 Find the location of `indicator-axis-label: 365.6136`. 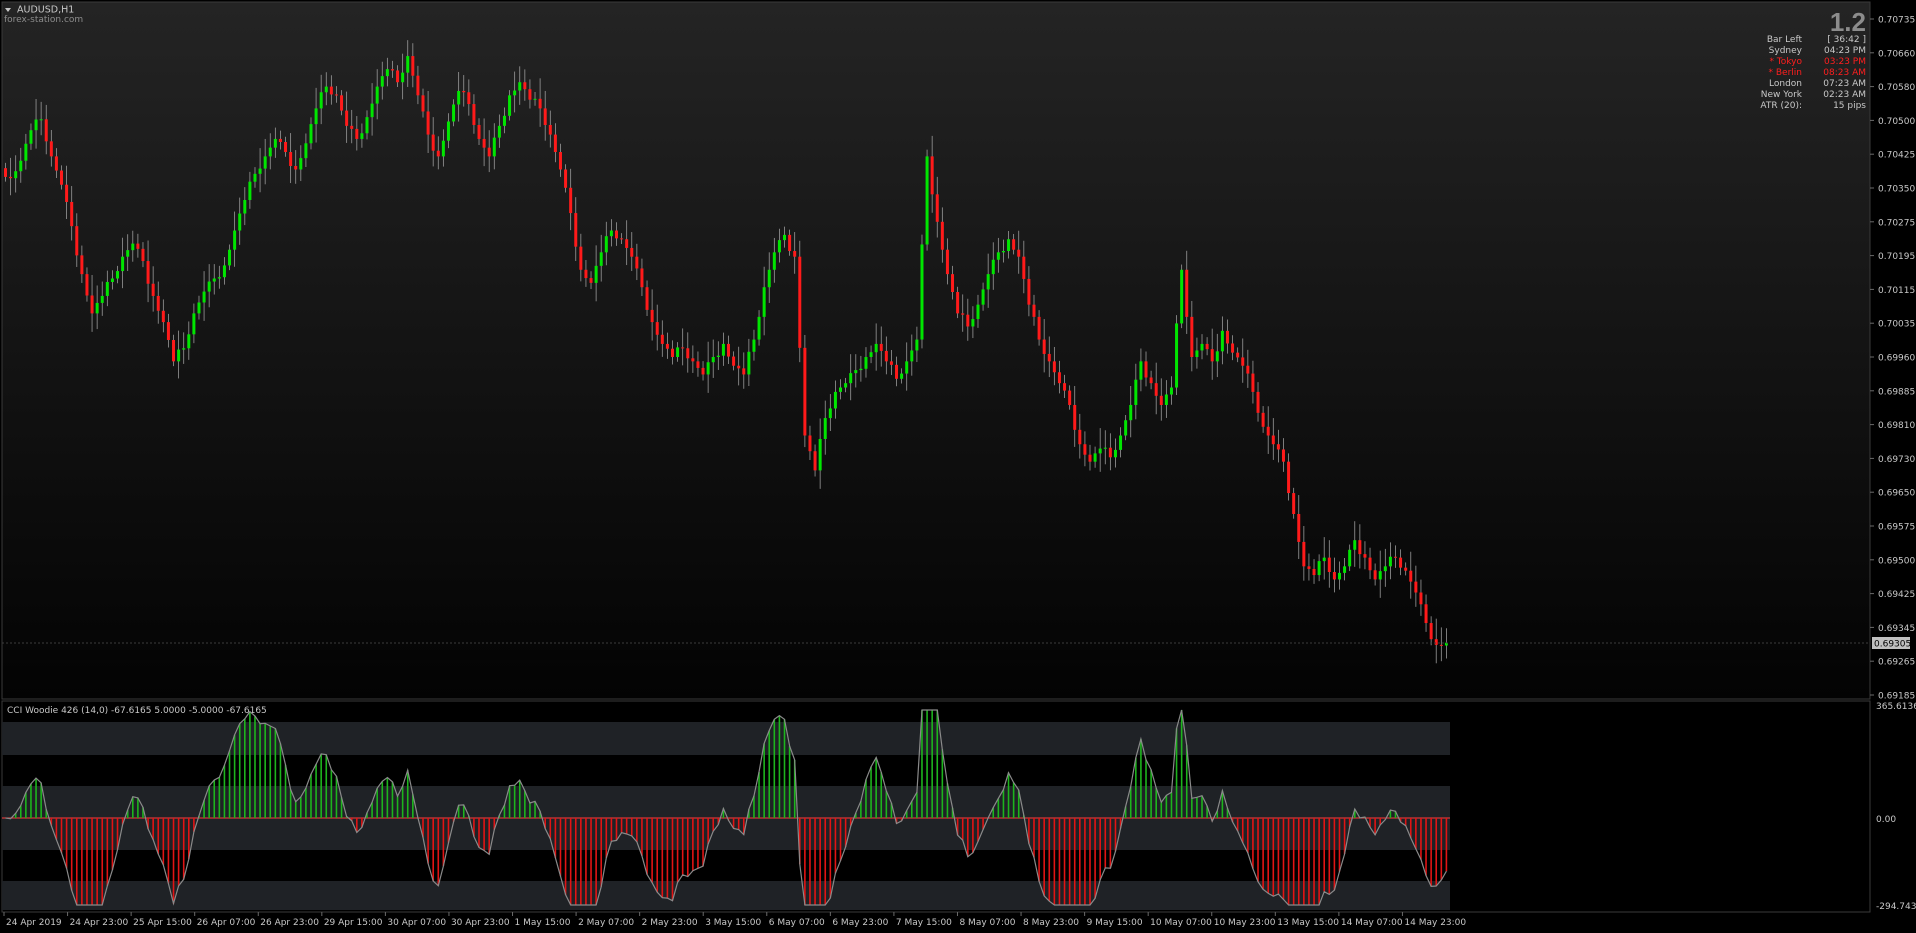

indicator-axis-label: 365.6136 is located at coordinates (1896, 707).